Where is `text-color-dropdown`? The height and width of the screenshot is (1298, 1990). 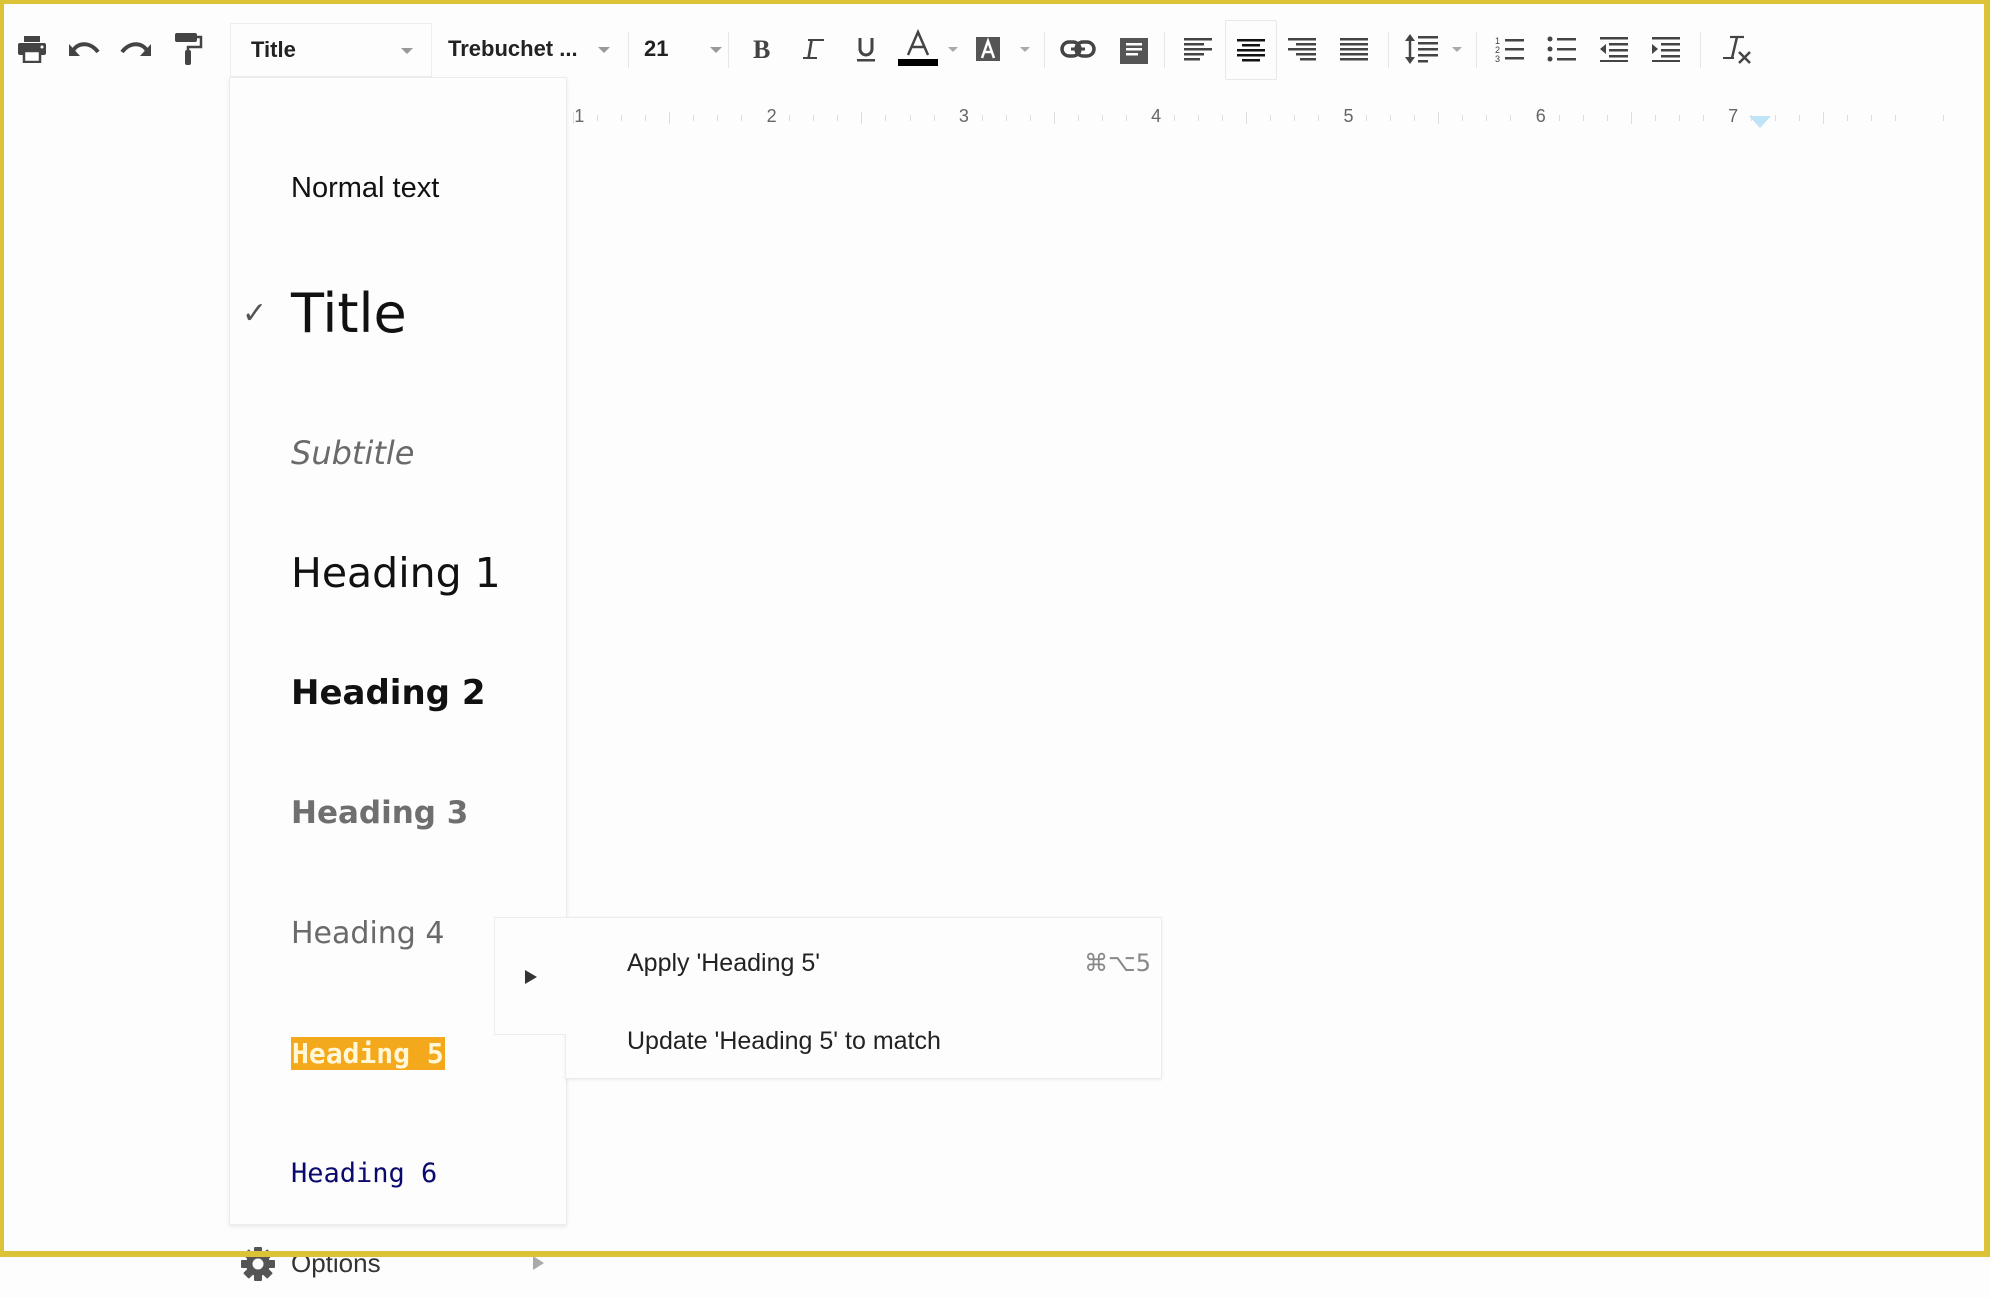 text-color-dropdown is located at coordinates (953, 49).